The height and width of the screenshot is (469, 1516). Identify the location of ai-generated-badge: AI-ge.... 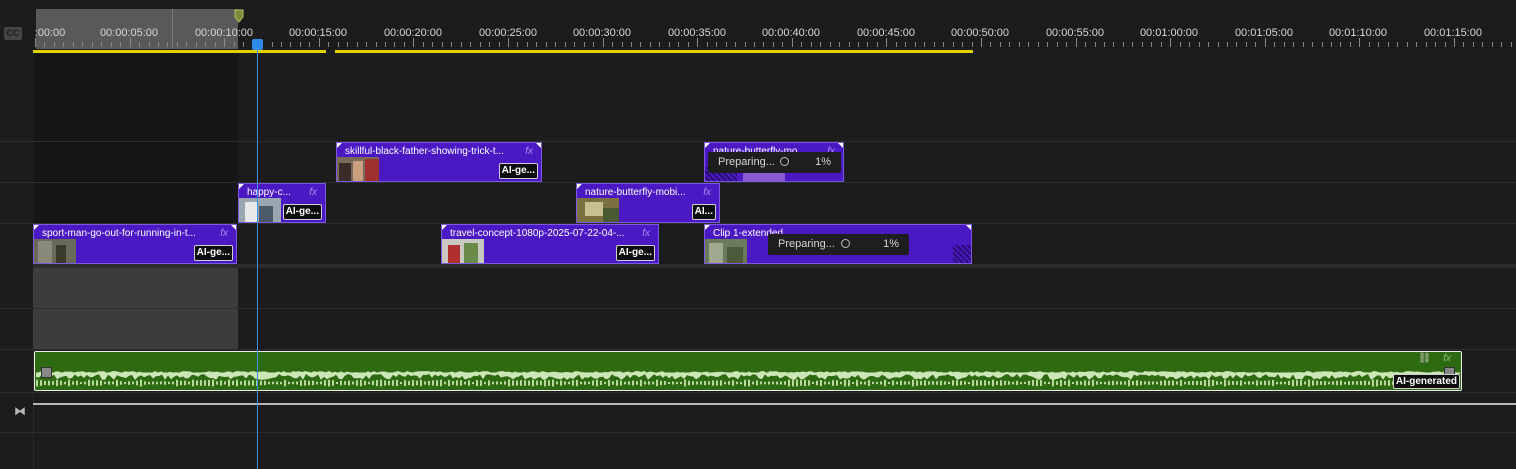
(302, 212).